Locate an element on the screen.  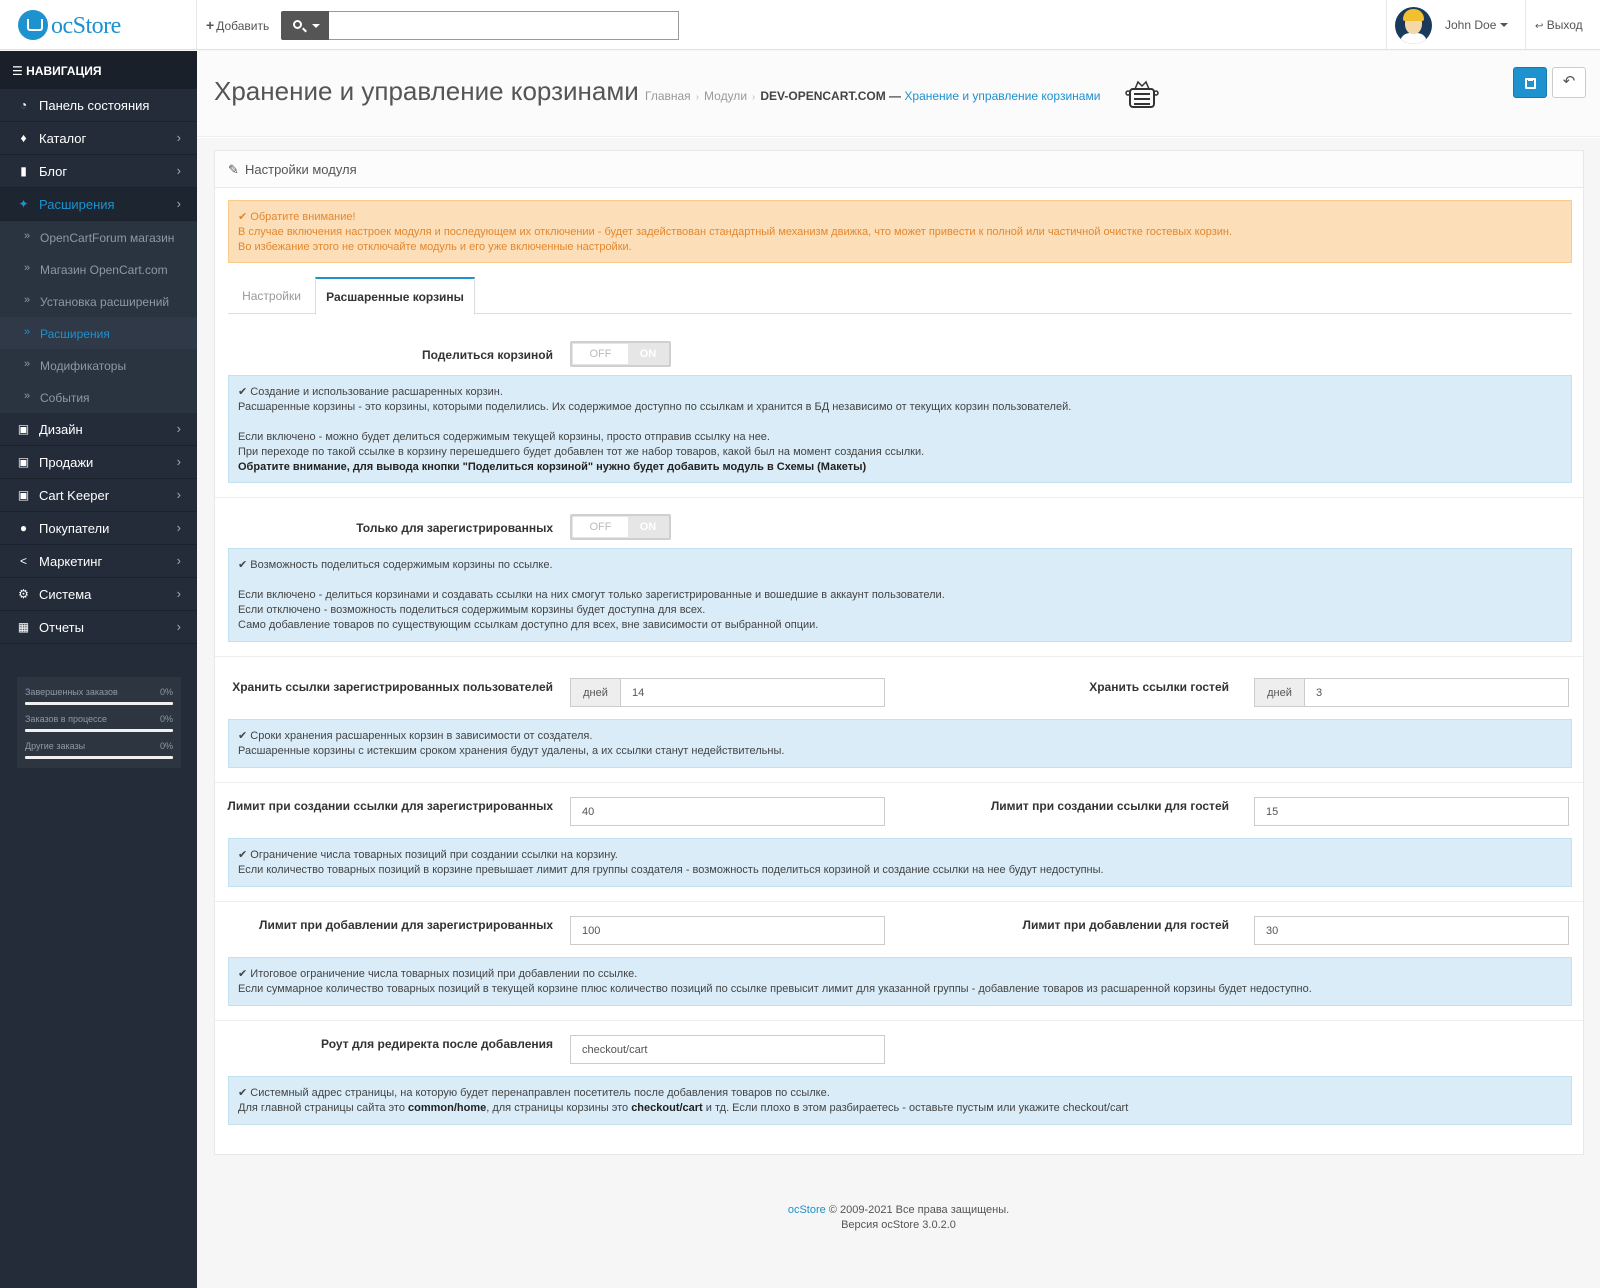
stat-label: Завершенных заказов is located at coordinates (71, 692).